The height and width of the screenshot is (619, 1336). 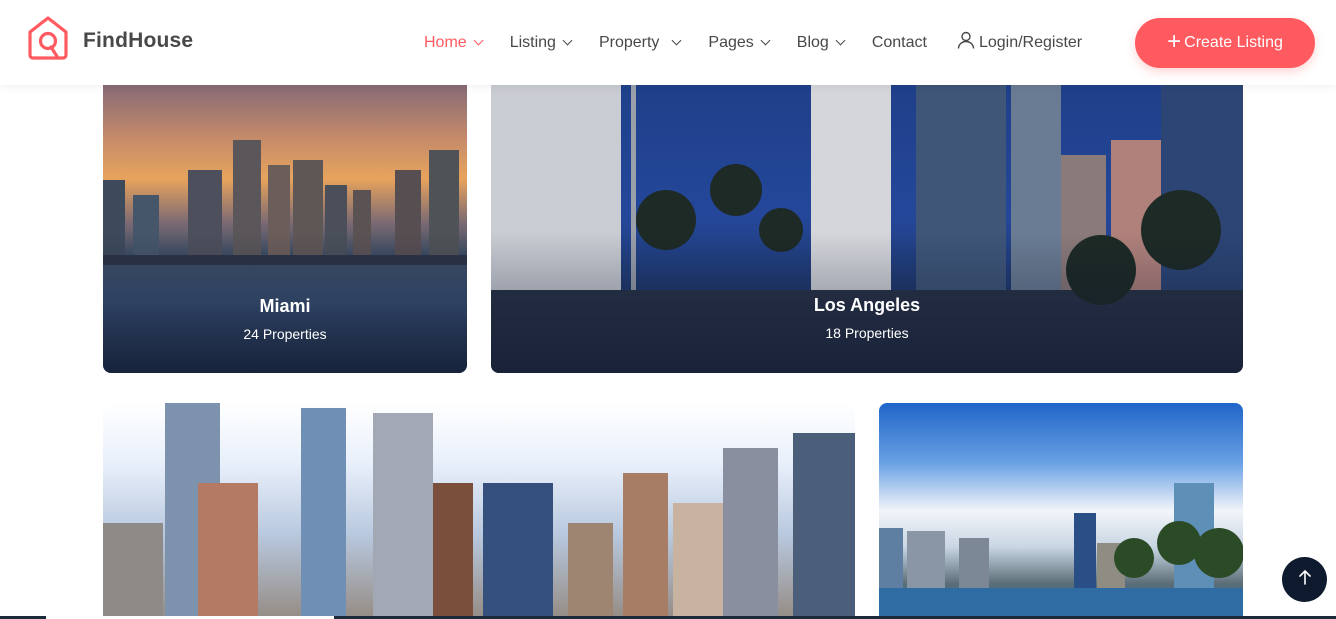 I want to click on back-to-top-button, so click(x=1304, y=579).